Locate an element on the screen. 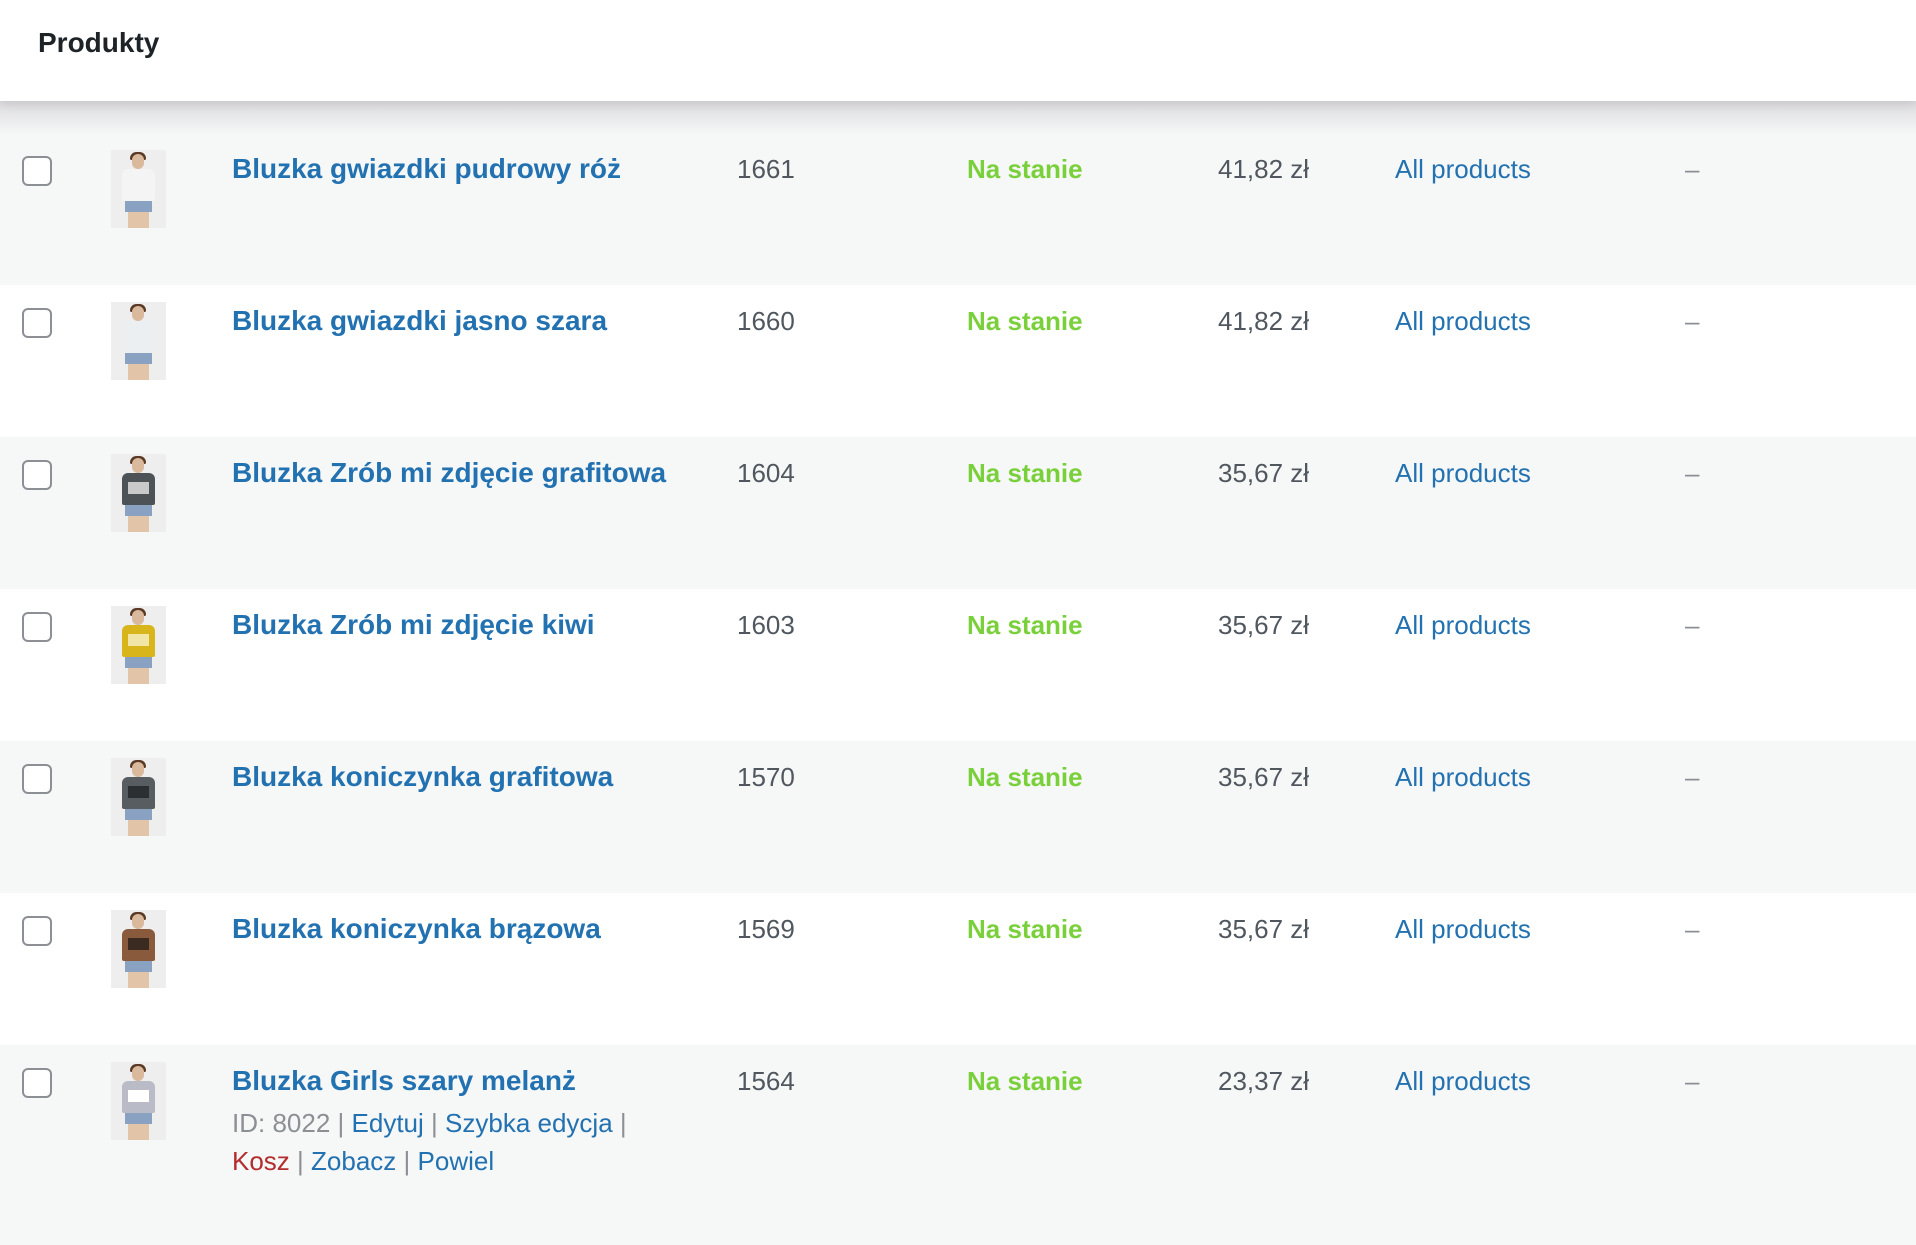  trash-link: Kosz is located at coordinates (261, 1161).